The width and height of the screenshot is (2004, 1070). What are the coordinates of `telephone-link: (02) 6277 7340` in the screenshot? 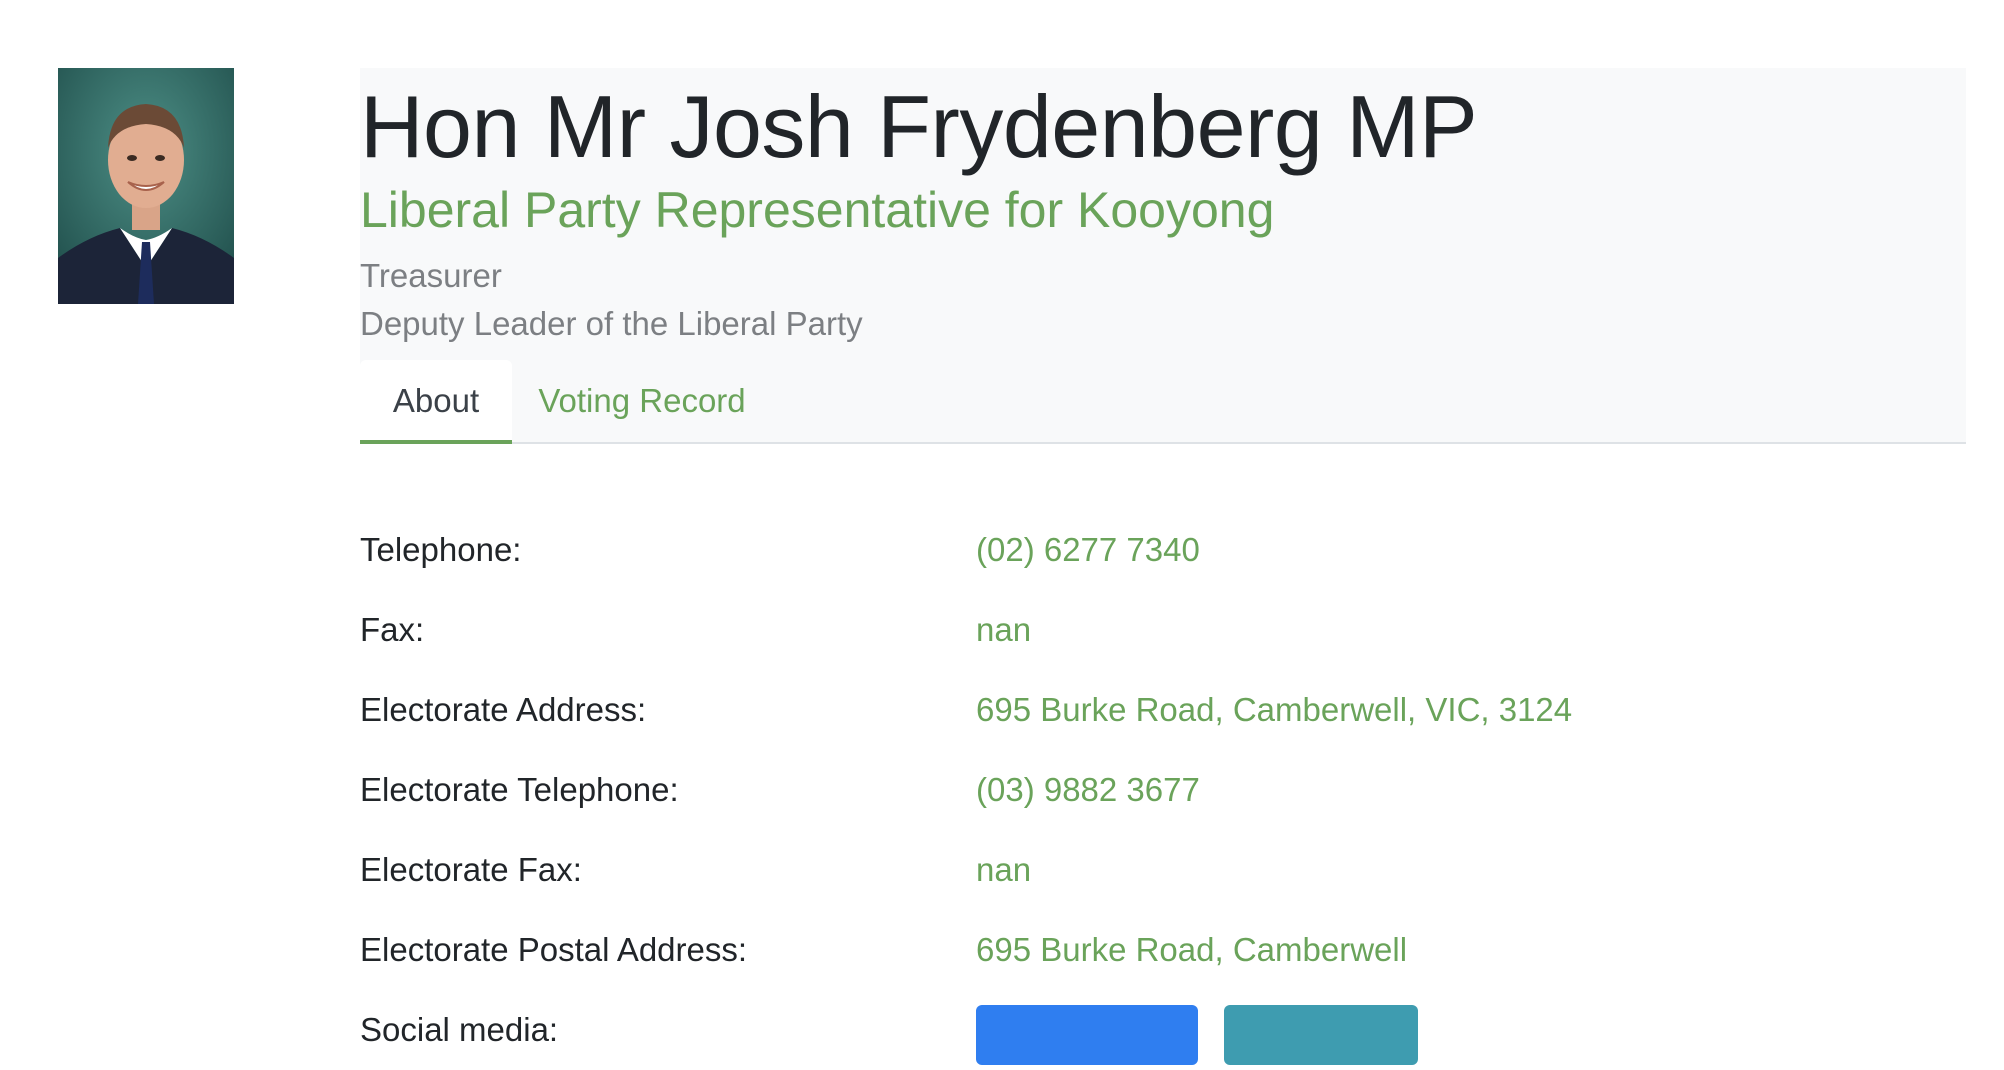 It's located at (1088, 550).